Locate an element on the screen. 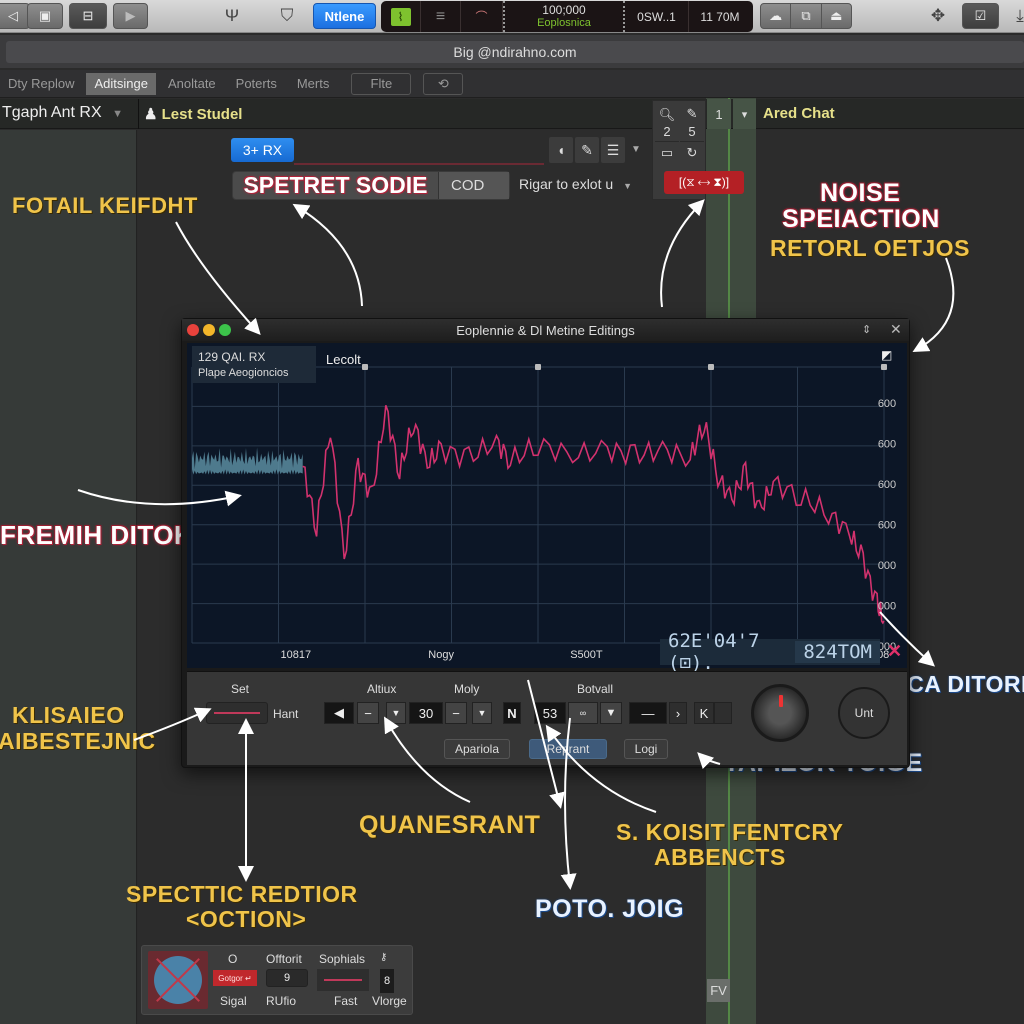 The width and height of the screenshot is (1024, 1024). mini-lock-icon: ⚷ is located at coordinates (383, 957).